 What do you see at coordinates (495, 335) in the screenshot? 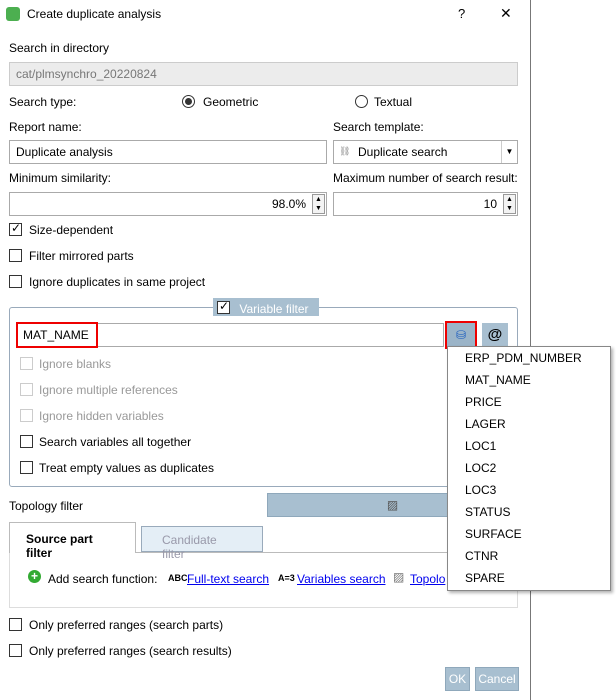
I see `at-button: @` at bounding box center [495, 335].